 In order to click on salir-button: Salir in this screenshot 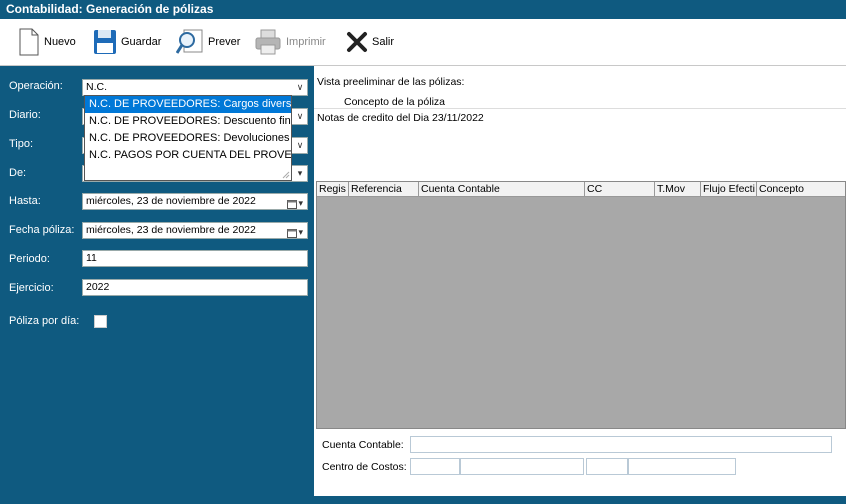, I will do `click(370, 42)`.